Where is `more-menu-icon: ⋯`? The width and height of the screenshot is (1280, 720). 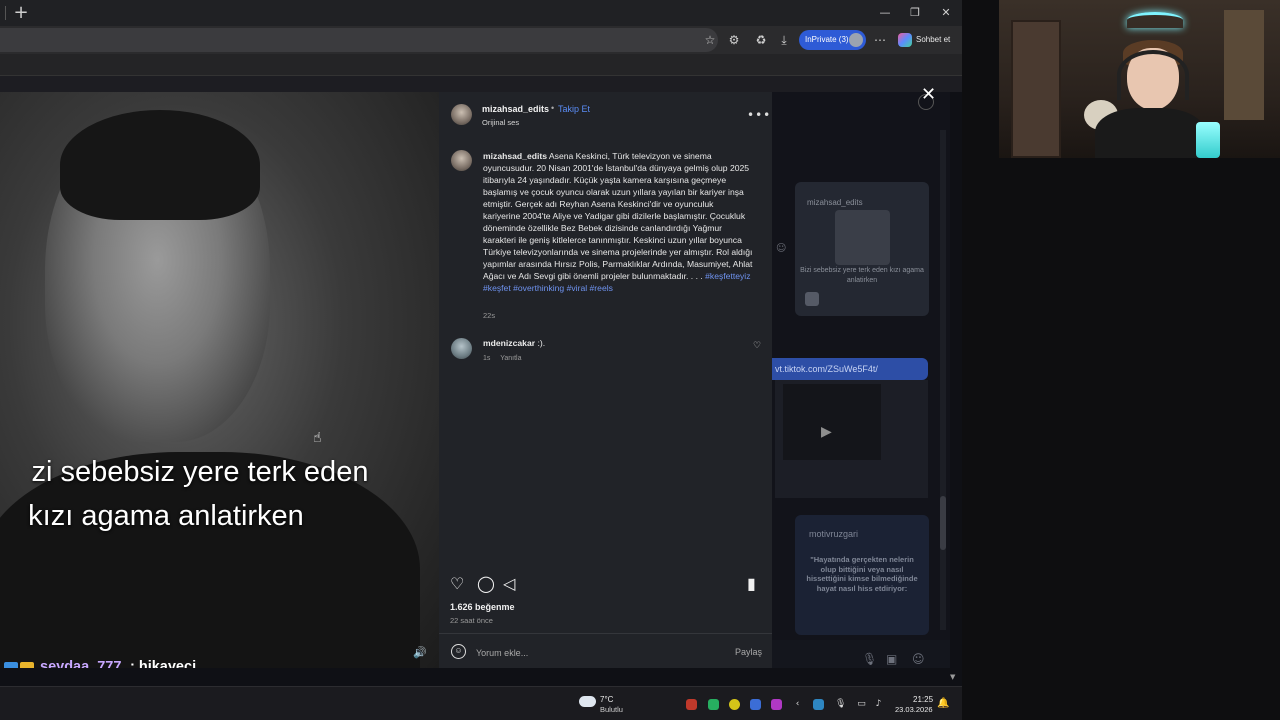
more-menu-icon: ⋯ is located at coordinates (880, 40).